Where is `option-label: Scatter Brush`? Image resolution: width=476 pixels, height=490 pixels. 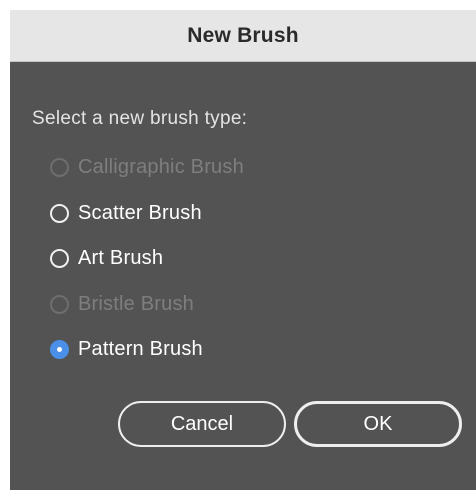
option-label: Scatter Brush is located at coordinates (140, 212).